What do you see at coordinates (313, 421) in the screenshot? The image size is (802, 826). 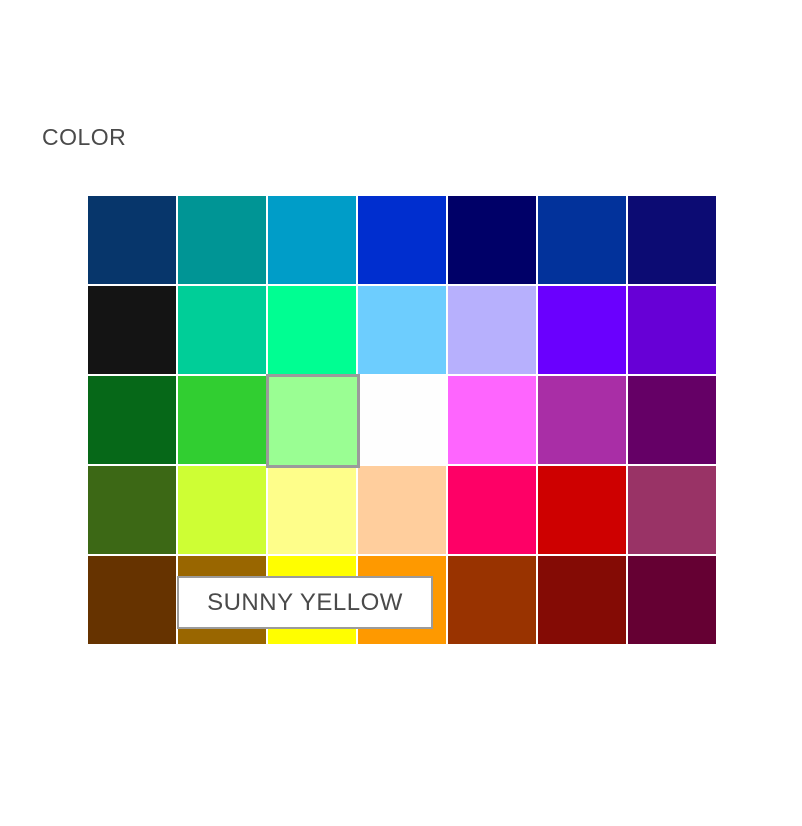 I see `color-swatch-selected` at bounding box center [313, 421].